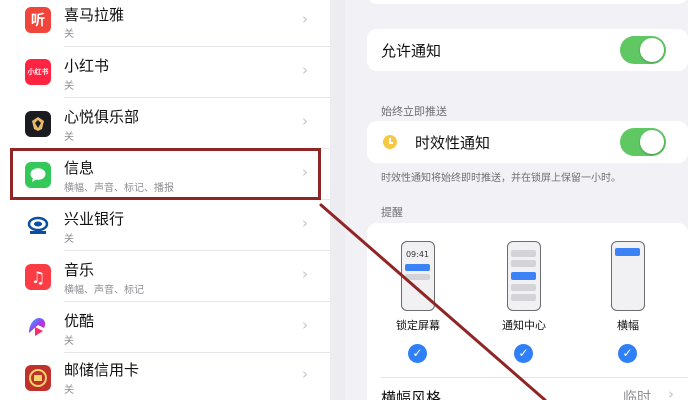  What do you see at coordinates (527, 142) in the screenshot?
I see `time-sensitive-row: 时效性通知` at bounding box center [527, 142].